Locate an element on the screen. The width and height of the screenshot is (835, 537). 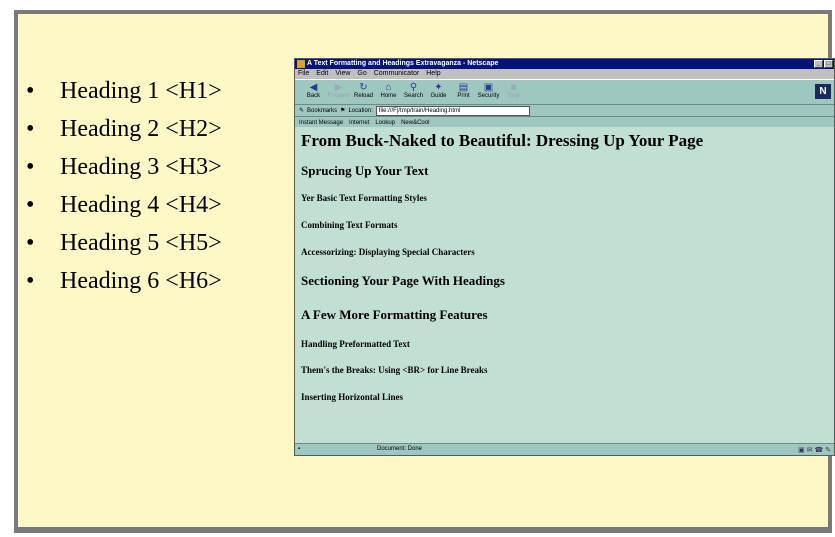
stop-icon: ■ is located at coordinates (513, 87).